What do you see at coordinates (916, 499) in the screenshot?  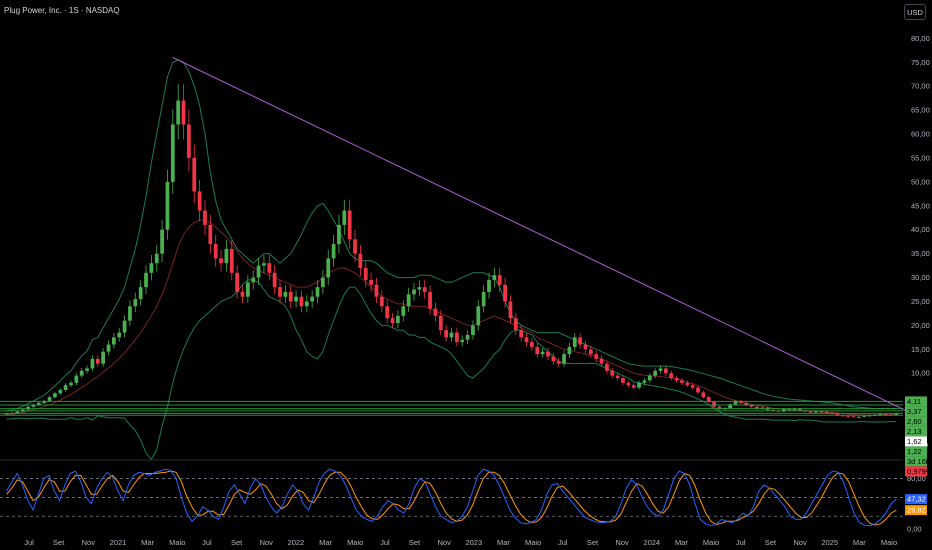 I see `stoch-value-label: 47,32` at bounding box center [916, 499].